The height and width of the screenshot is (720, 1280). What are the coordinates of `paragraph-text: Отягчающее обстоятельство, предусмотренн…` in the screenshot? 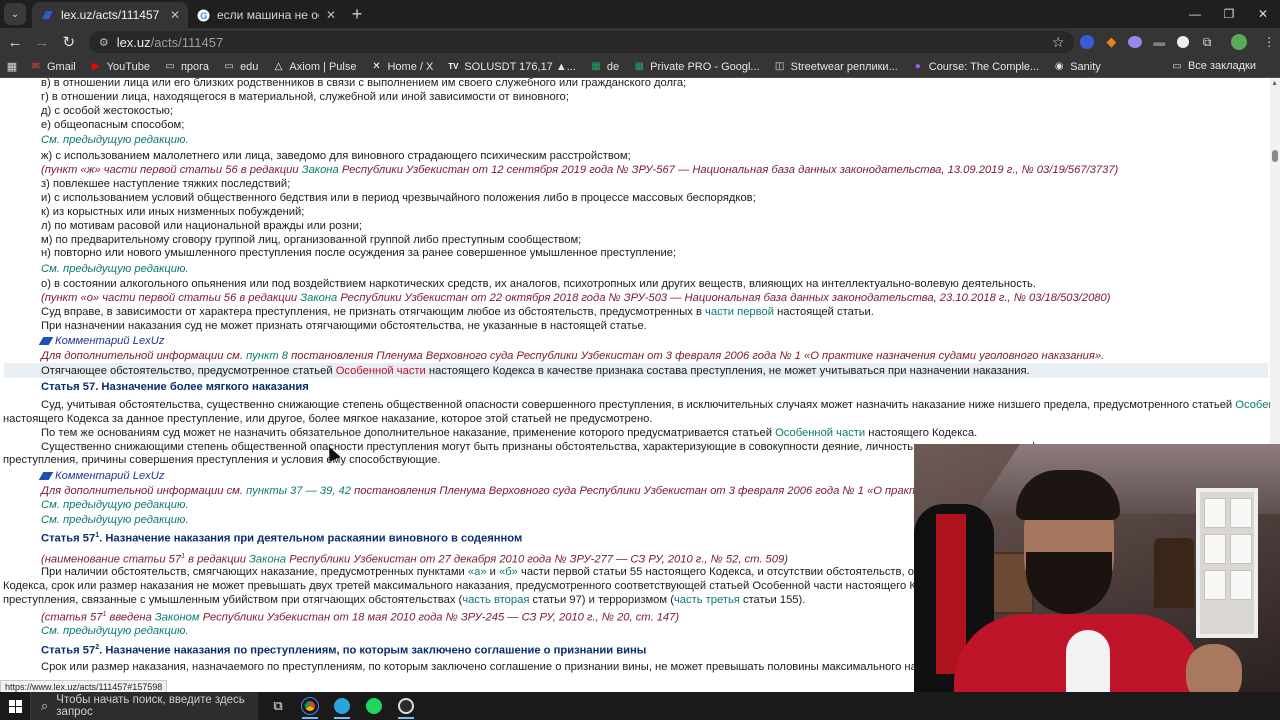 It's located at (187, 371).